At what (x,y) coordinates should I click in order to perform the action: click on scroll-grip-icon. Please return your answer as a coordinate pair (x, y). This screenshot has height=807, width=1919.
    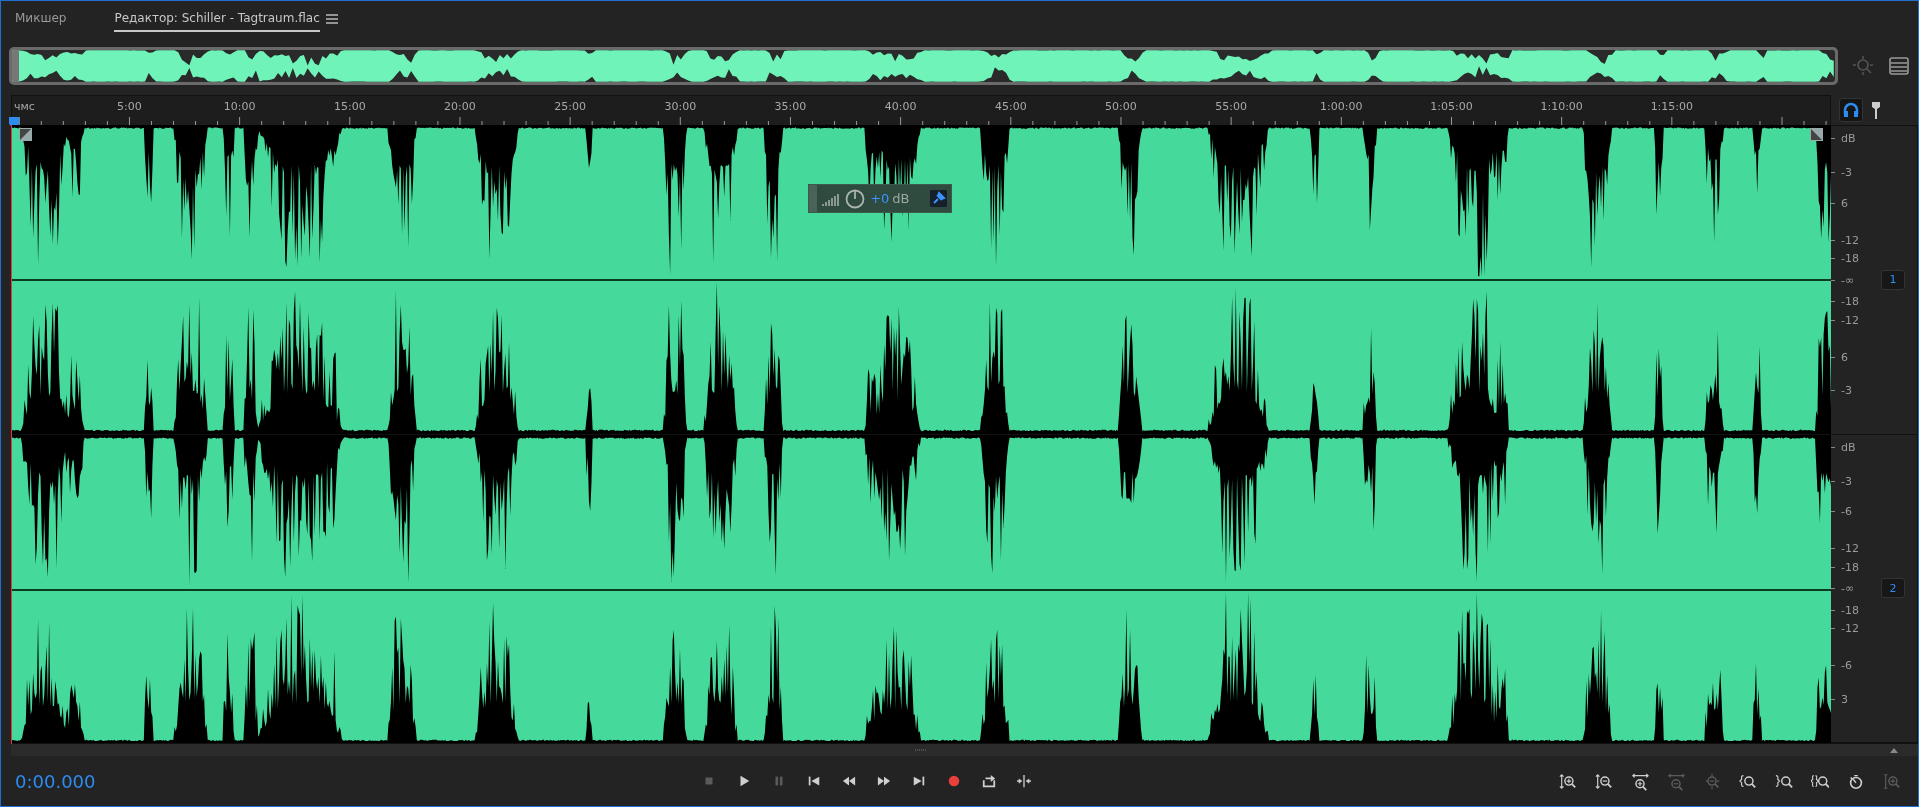
    Looking at the image, I should click on (921, 750).